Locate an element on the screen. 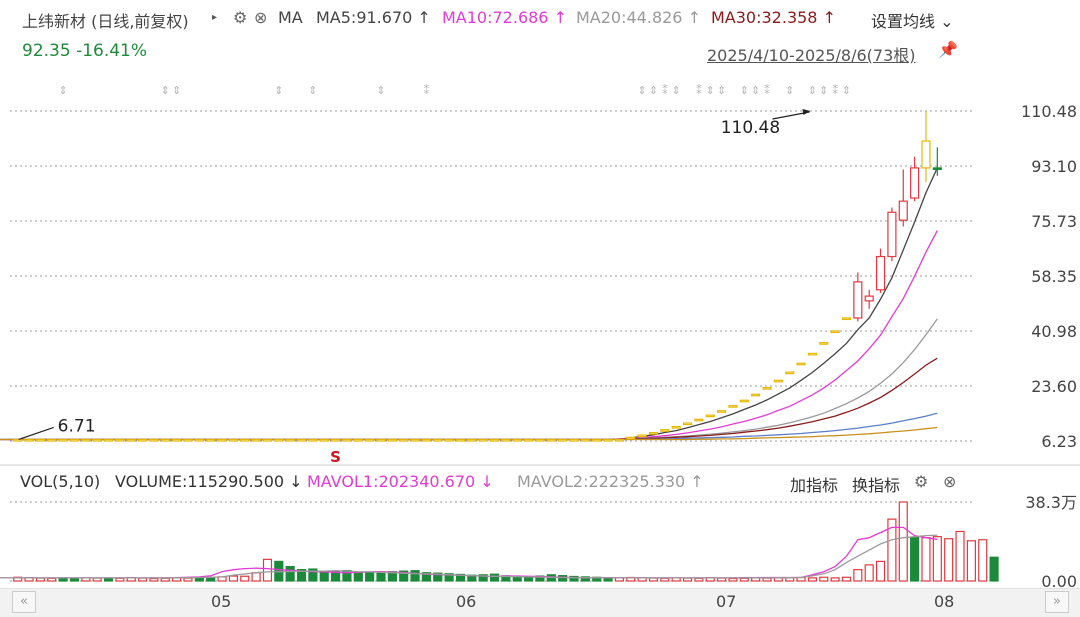 This screenshot has height=617, width=1080. y-tick-label: 6.23 is located at coordinates (1059, 441).